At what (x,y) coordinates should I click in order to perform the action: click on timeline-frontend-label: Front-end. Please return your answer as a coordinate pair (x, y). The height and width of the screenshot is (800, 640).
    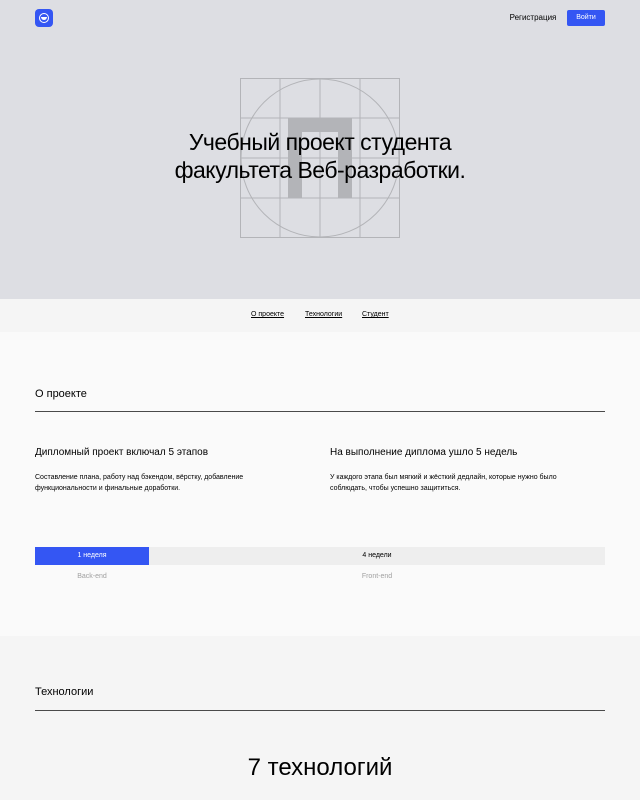
    Looking at the image, I should click on (377, 576).